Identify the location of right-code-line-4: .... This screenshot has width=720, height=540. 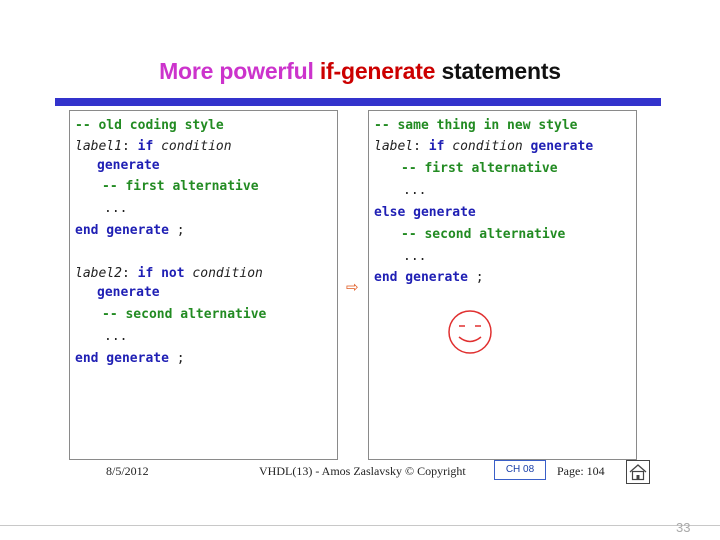
(415, 190).